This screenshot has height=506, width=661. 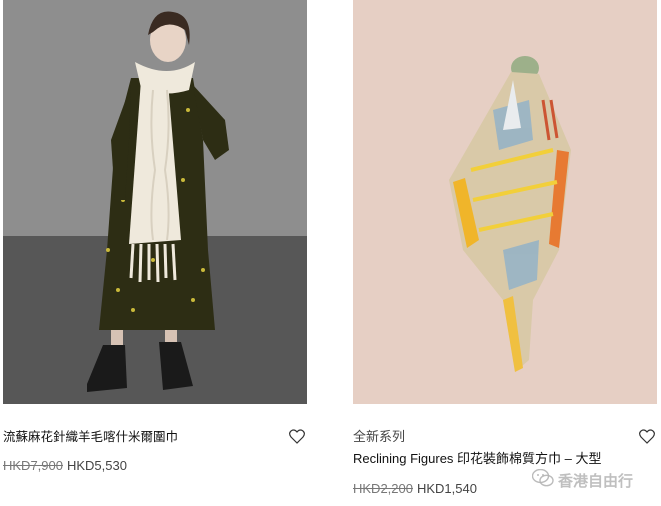 What do you see at coordinates (596, 481) in the screenshot?
I see `watermark-text: 香港自由行` at bounding box center [596, 481].